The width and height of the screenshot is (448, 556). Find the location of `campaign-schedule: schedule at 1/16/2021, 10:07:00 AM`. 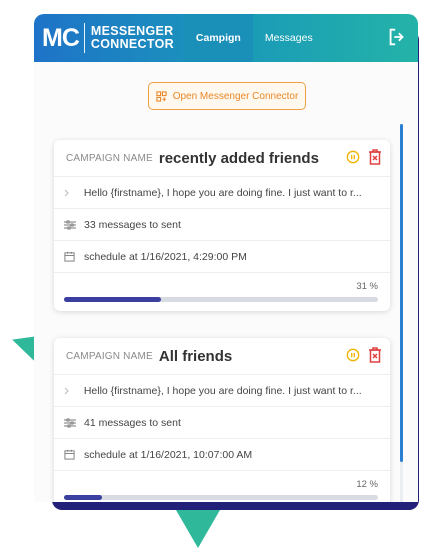

campaign-schedule: schedule at 1/16/2021, 10:07:00 AM is located at coordinates (168, 454).